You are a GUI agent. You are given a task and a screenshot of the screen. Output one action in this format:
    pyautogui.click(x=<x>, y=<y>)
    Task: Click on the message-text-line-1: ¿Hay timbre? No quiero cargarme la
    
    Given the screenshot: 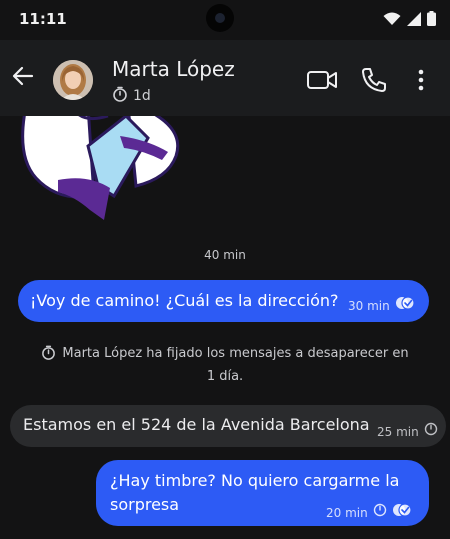 What is the action you would take?
    pyautogui.click(x=255, y=480)
    